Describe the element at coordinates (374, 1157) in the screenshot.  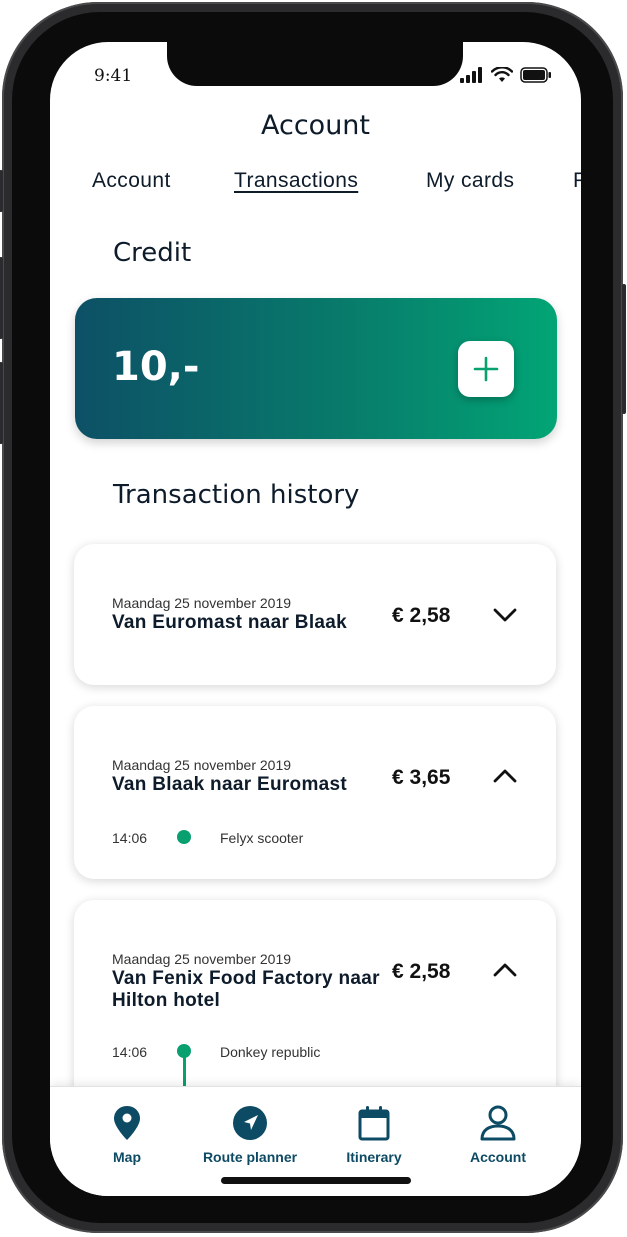
I see `nav-itinerary-label: Itinerary` at that location.